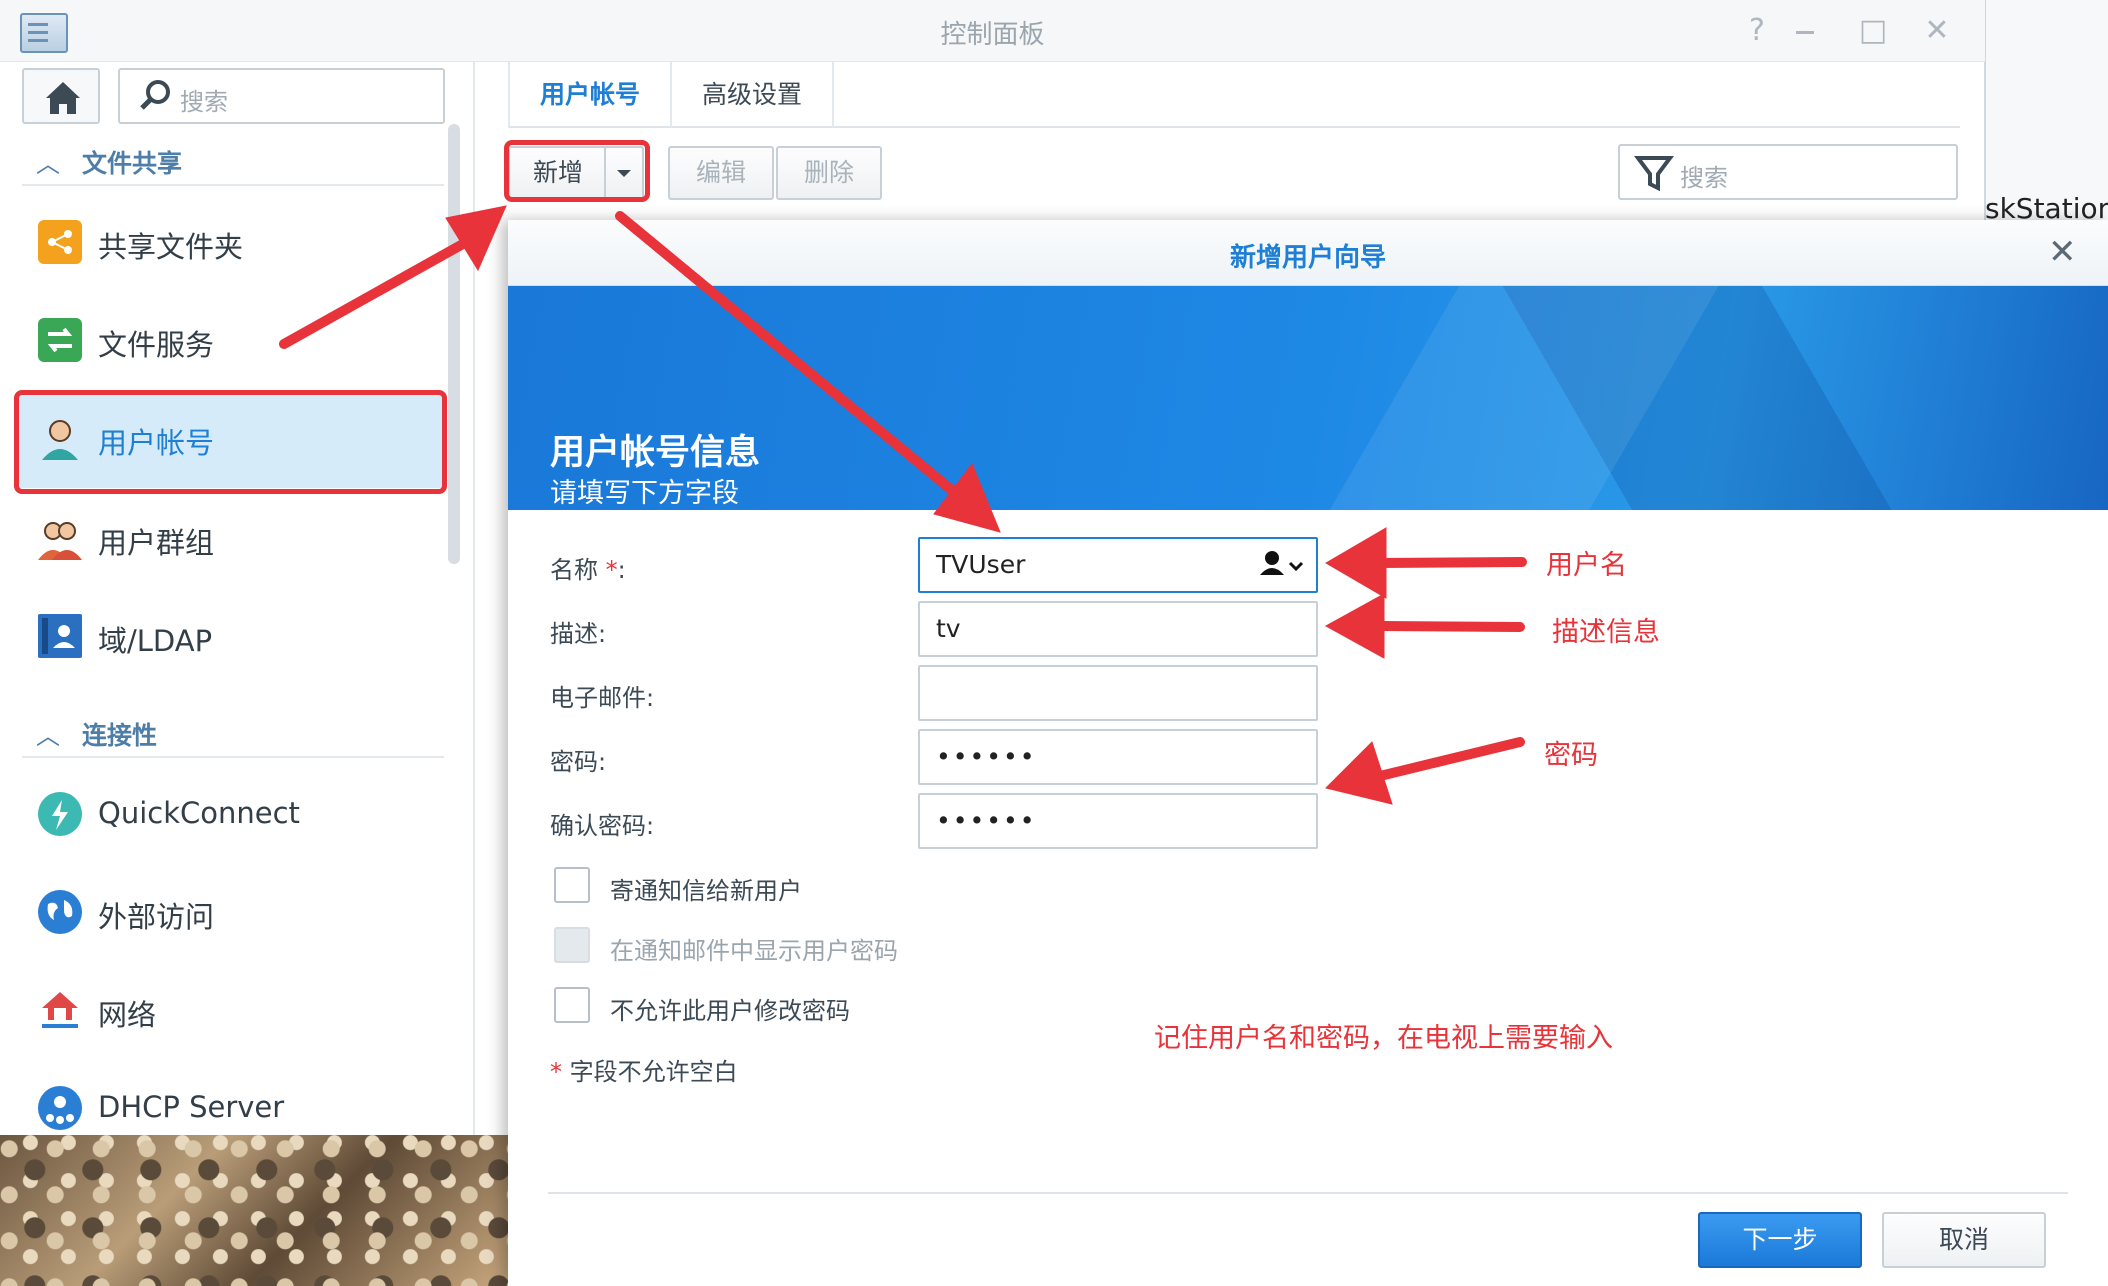  Describe the element at coordinates (611, 570) in the screenshot. I see `required-star: *` at that location.